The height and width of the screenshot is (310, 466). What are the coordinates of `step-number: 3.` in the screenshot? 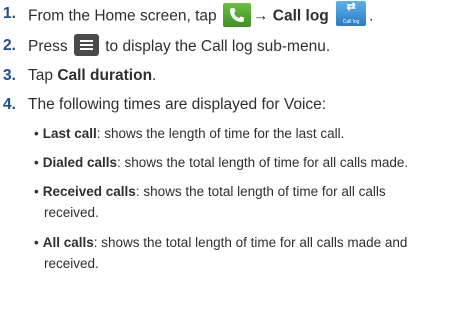 It's located at (9, 75).